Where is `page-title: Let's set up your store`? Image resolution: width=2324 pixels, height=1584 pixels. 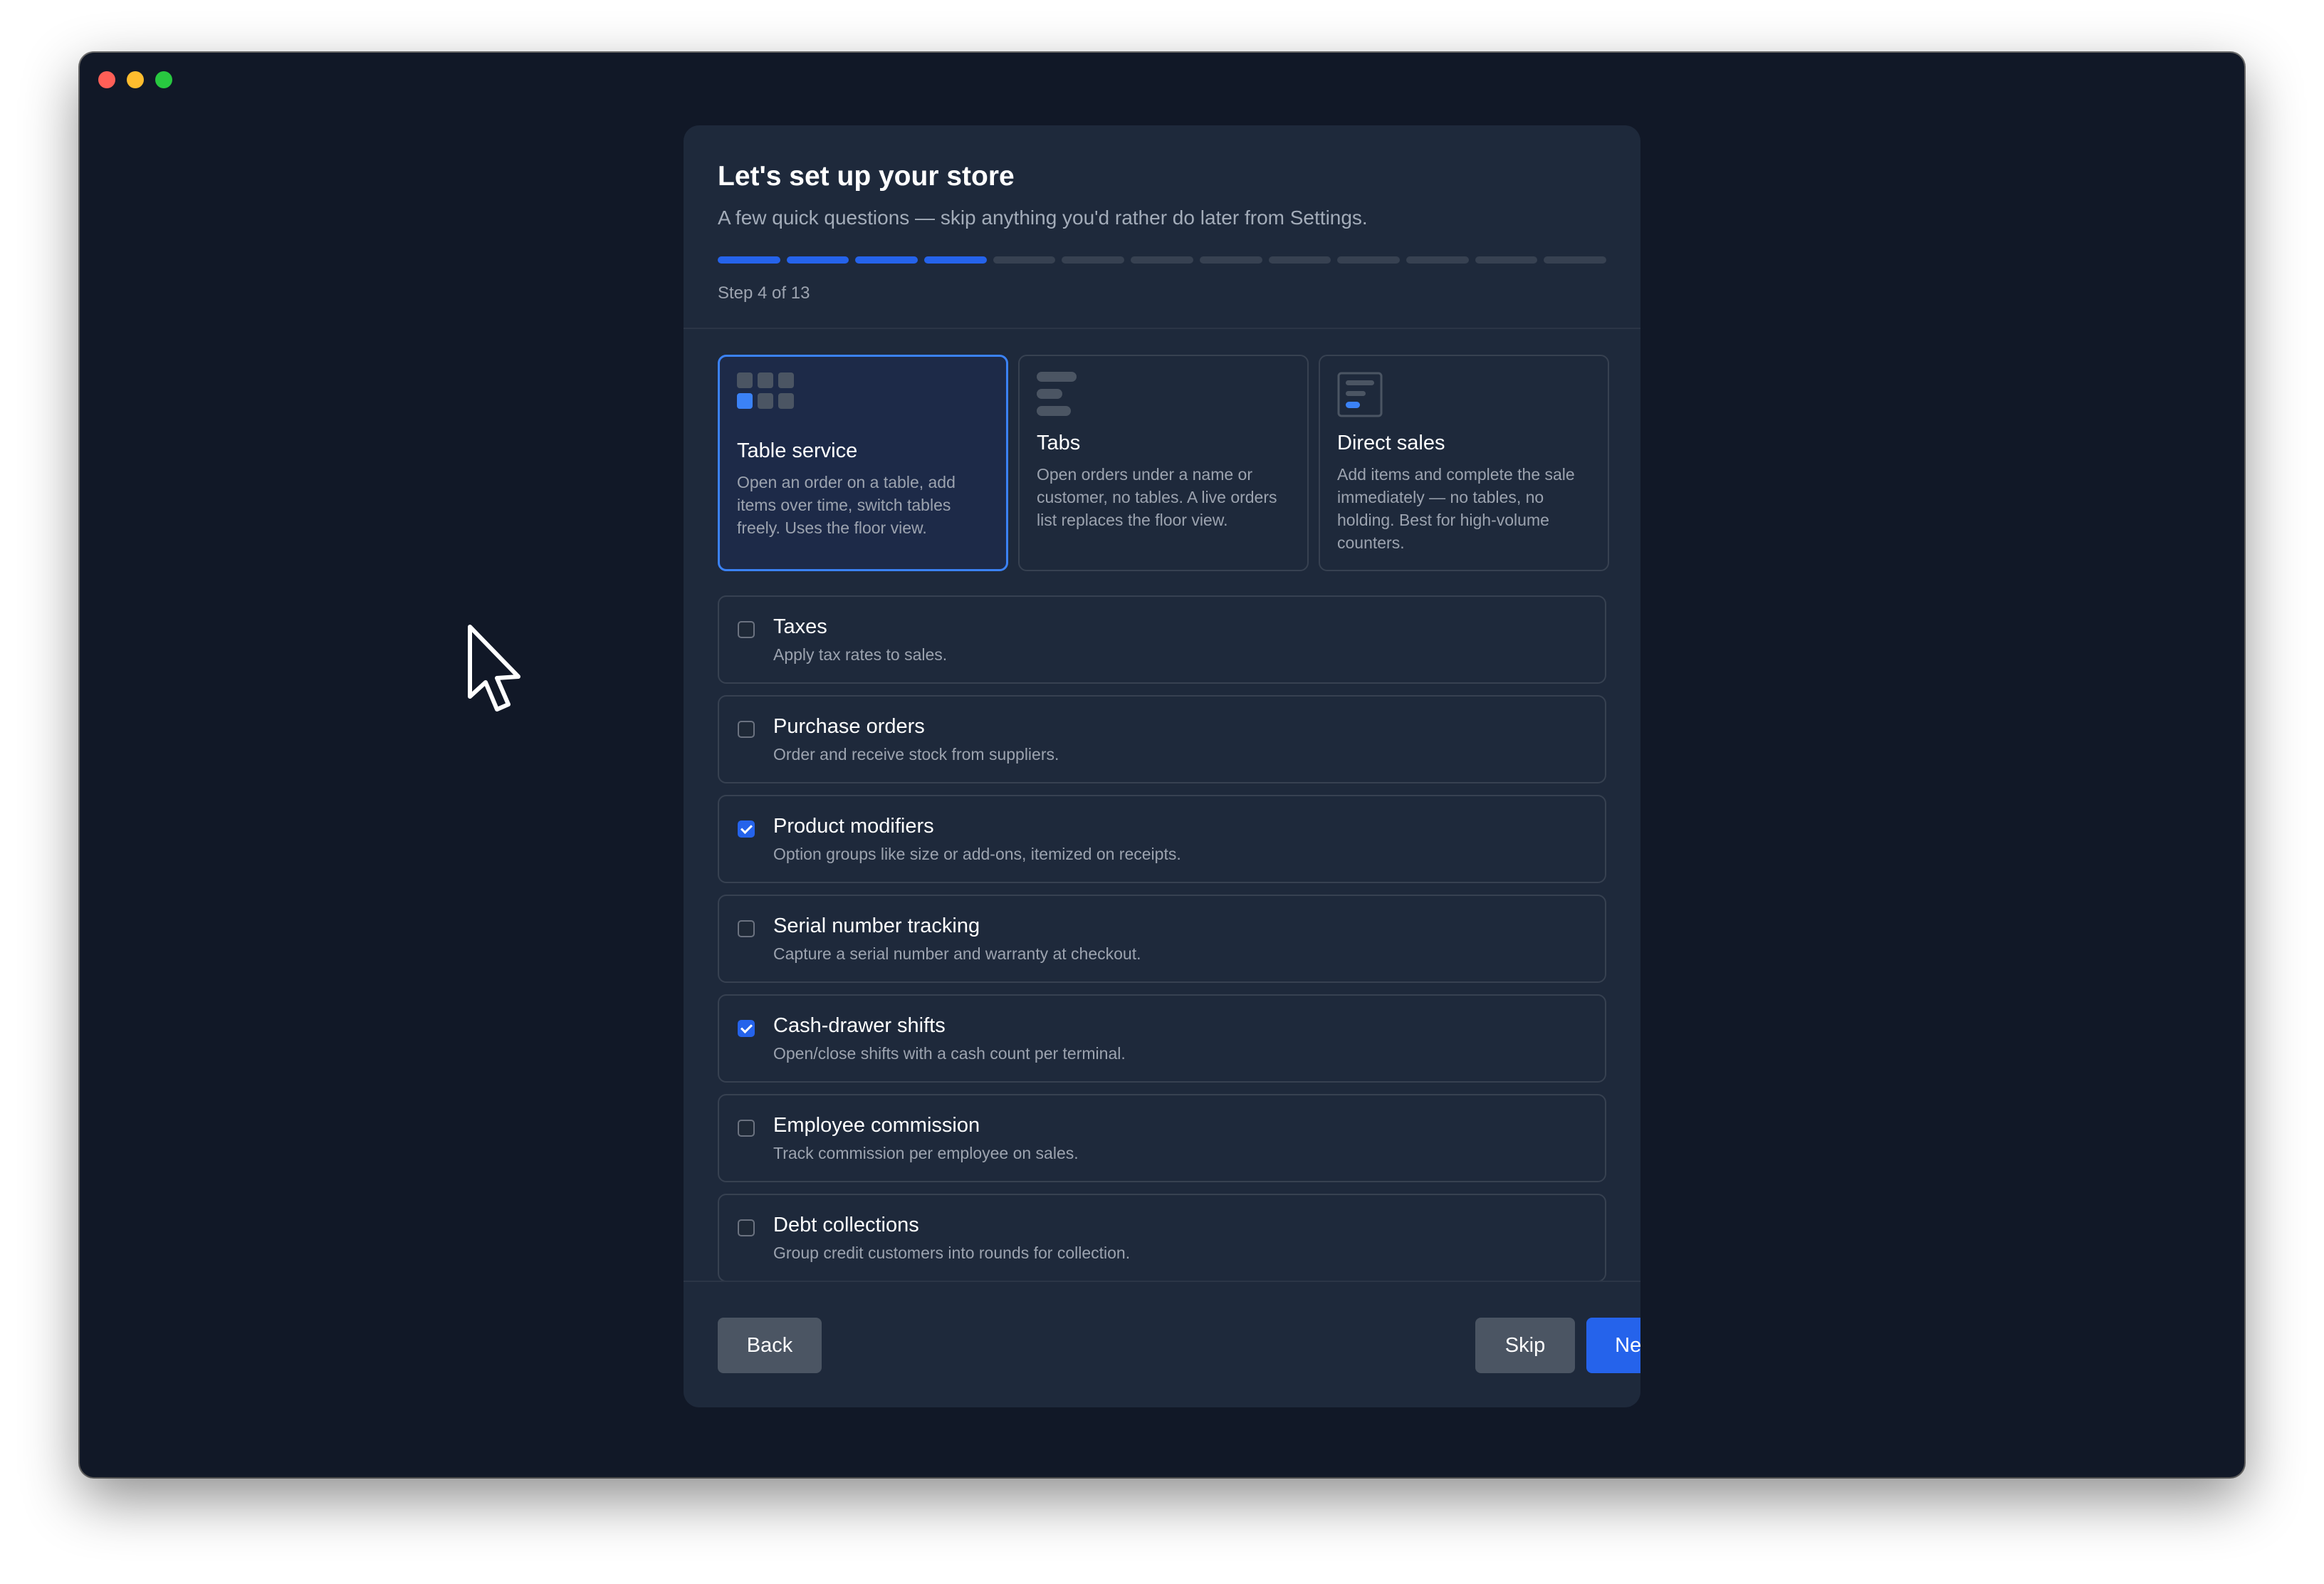
page-title: Let's set up your store is located at coordinates (866, 176).